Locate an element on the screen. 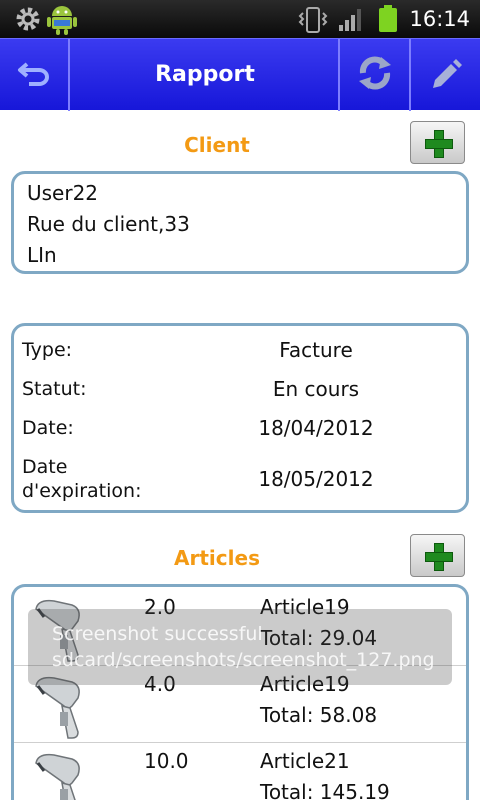 The height and width of the screenshot is (800, 480). title-bar: Rapport is located at coordinates (240, 74).